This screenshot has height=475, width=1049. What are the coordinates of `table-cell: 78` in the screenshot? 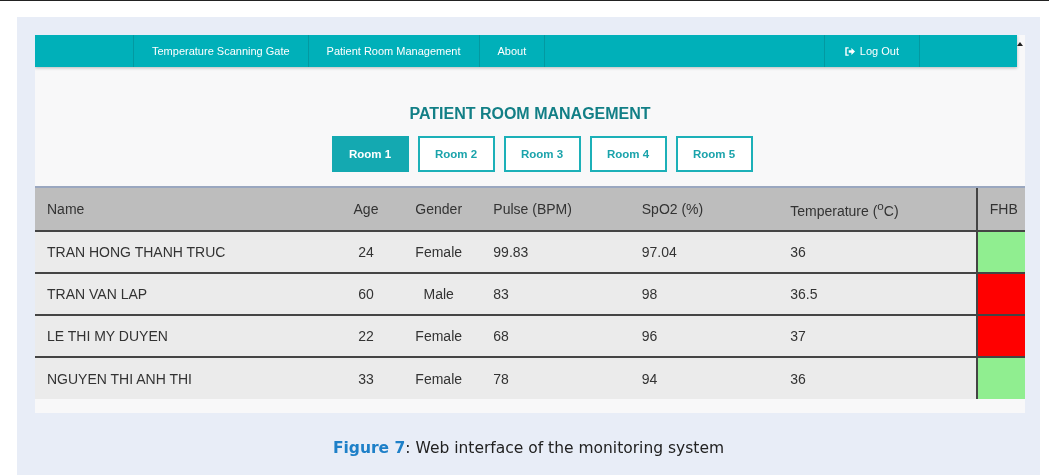 It's located at (555, 378).